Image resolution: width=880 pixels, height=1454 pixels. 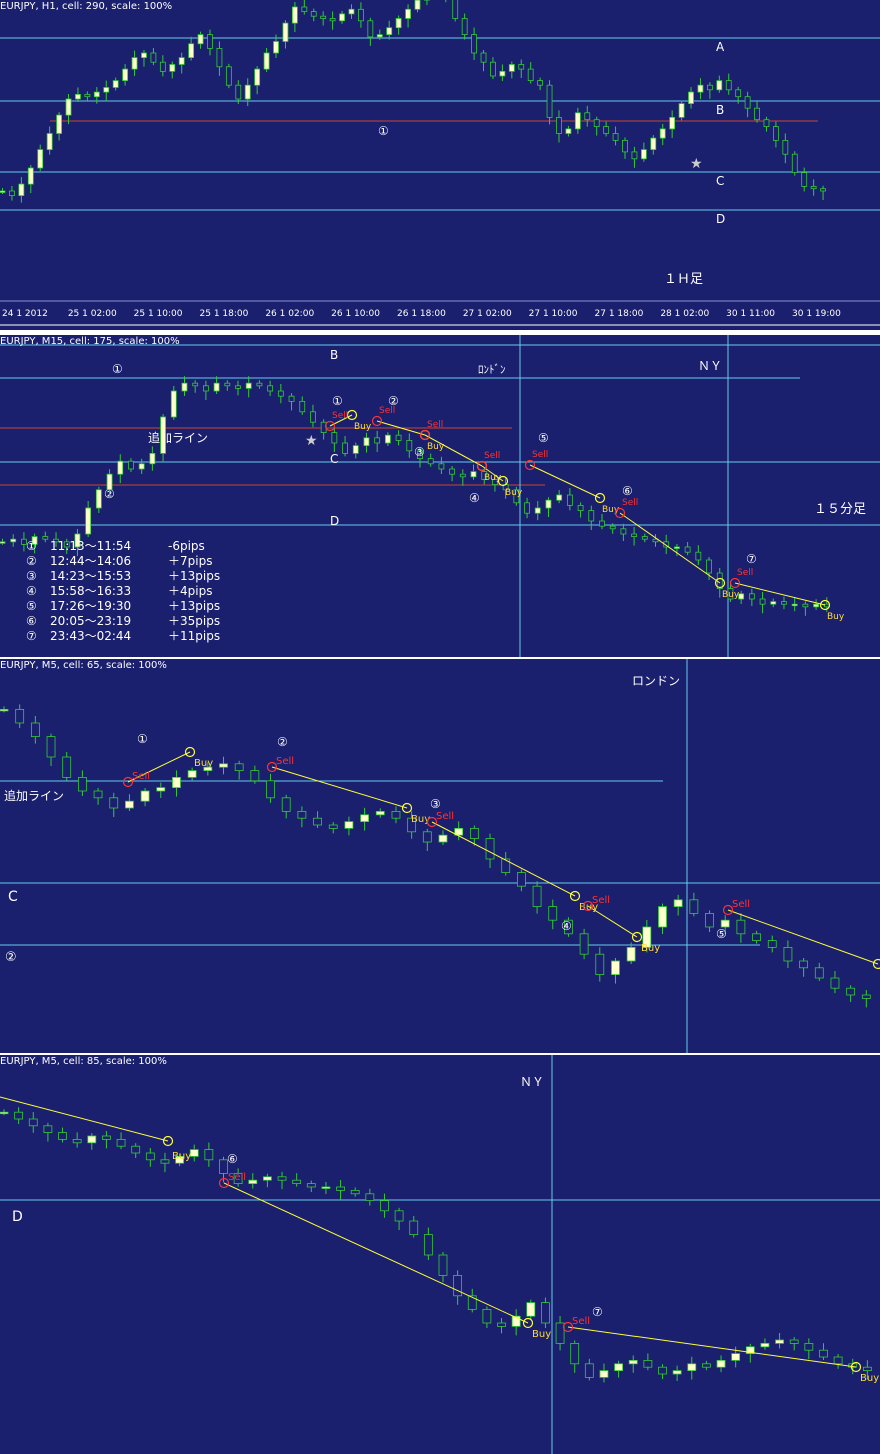 I want to click on m5l-trade-2-trend-line, so click(x=339, y=787).